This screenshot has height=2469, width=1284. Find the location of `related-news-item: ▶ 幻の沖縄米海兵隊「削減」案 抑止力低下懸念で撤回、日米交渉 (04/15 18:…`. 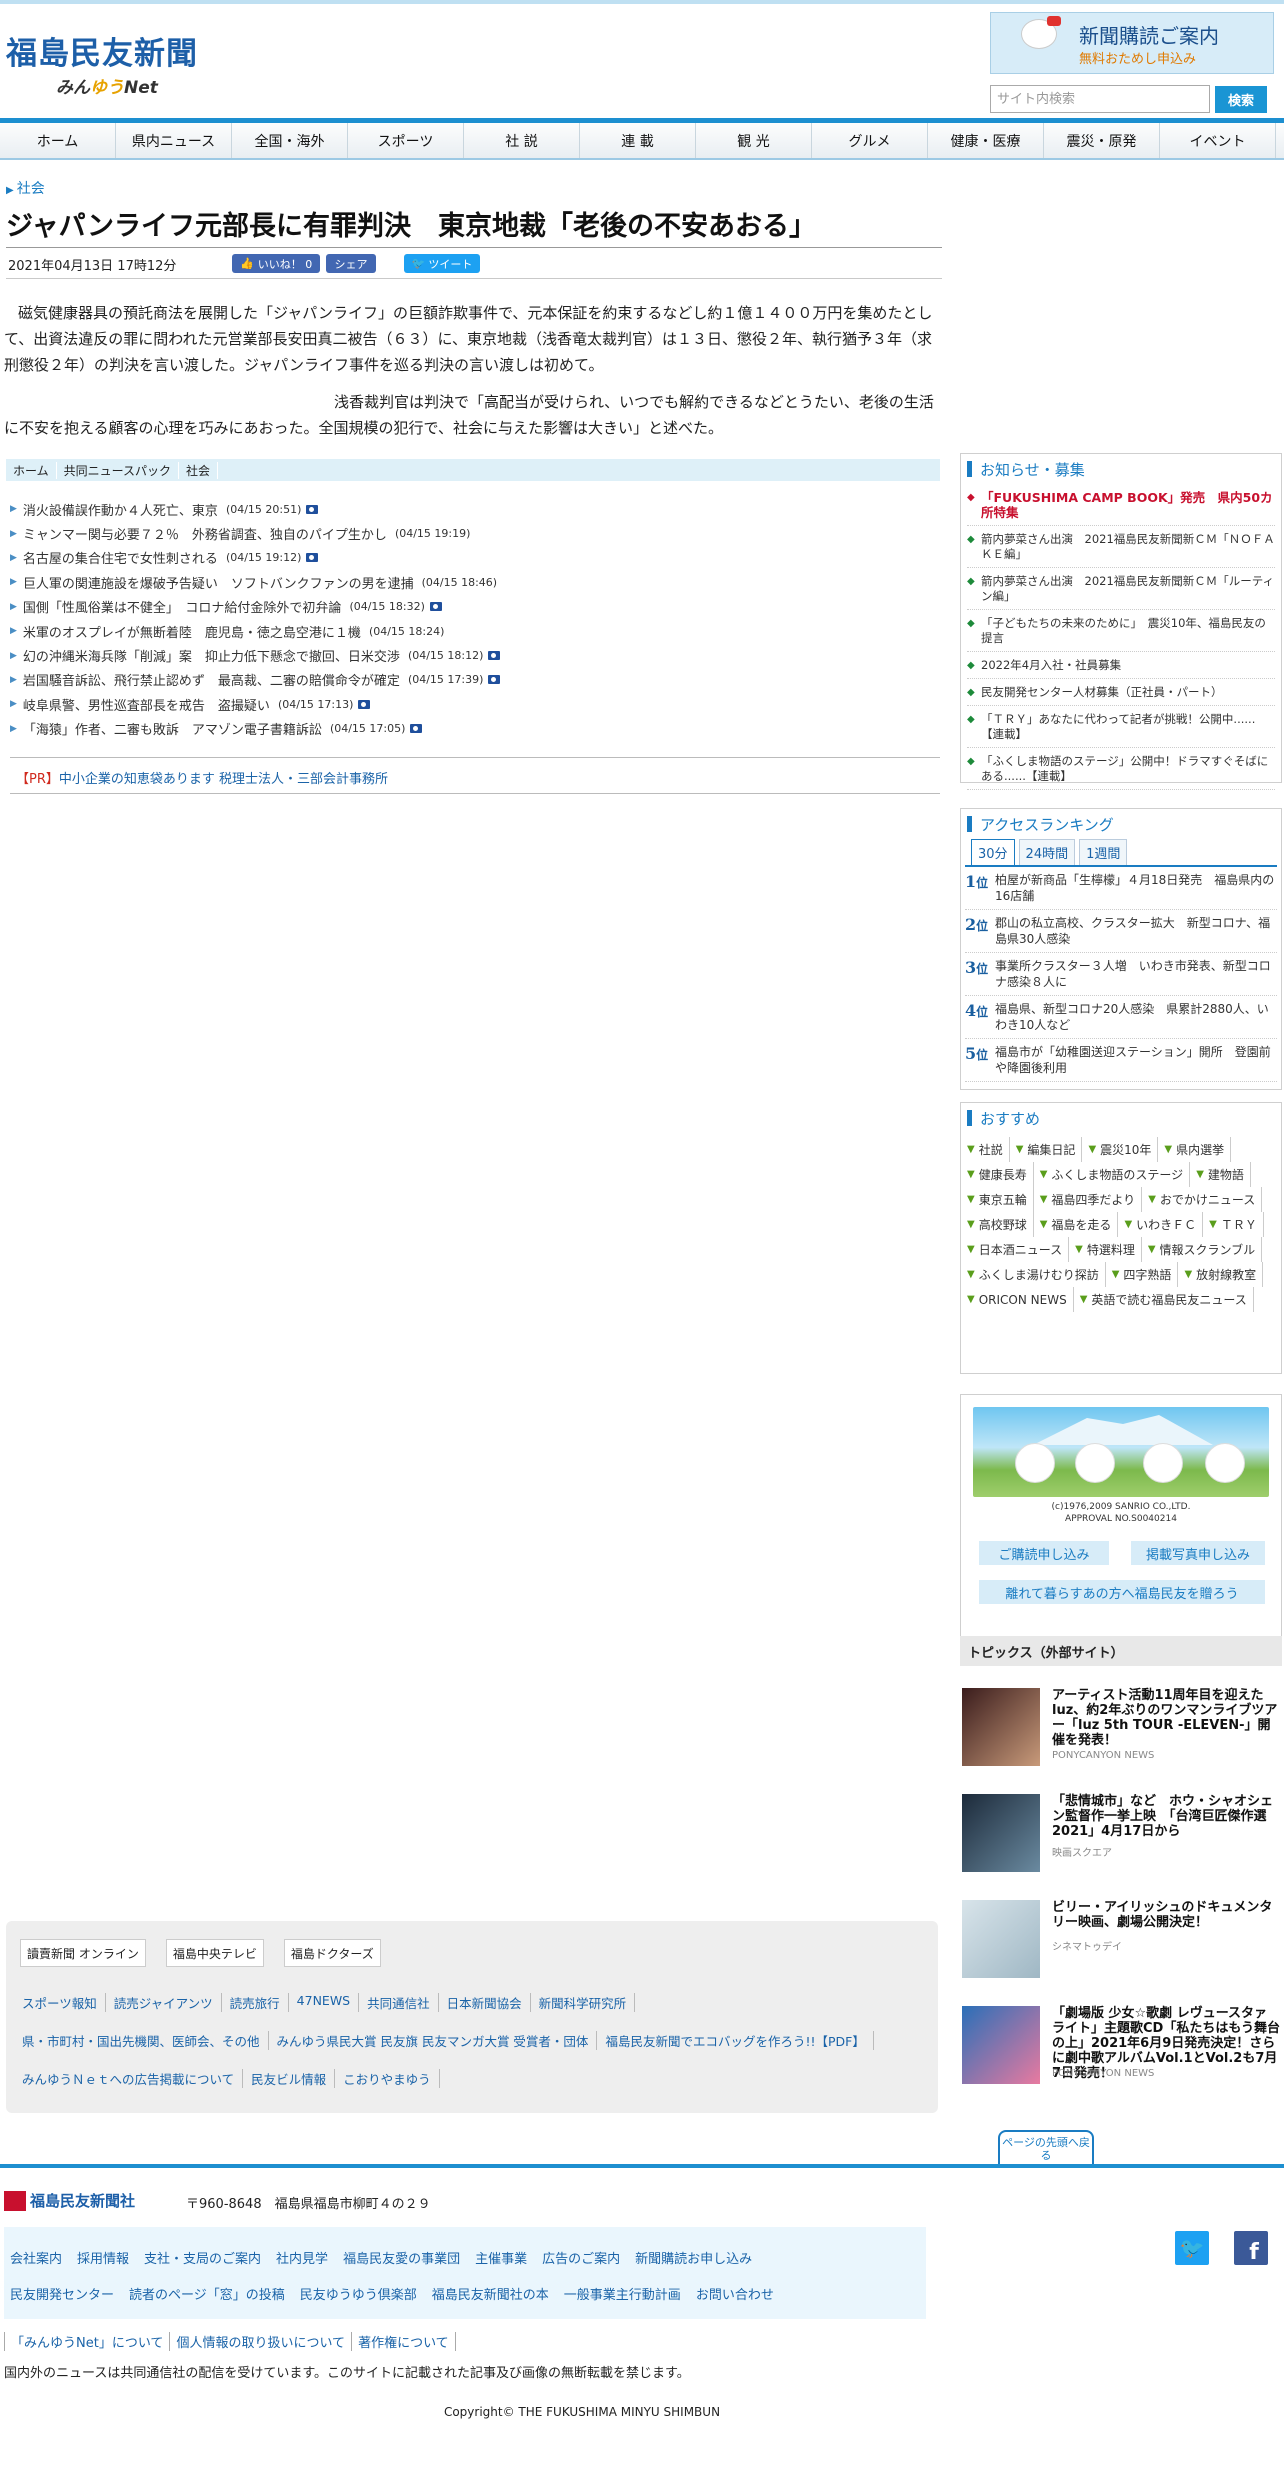

related-news-item: ▶ 幻の沖縄米海兵隊「削減」案 抑止力低下懸念で撤回、日米交渉 (04/15 18:… is located at coordinates (475, 655).